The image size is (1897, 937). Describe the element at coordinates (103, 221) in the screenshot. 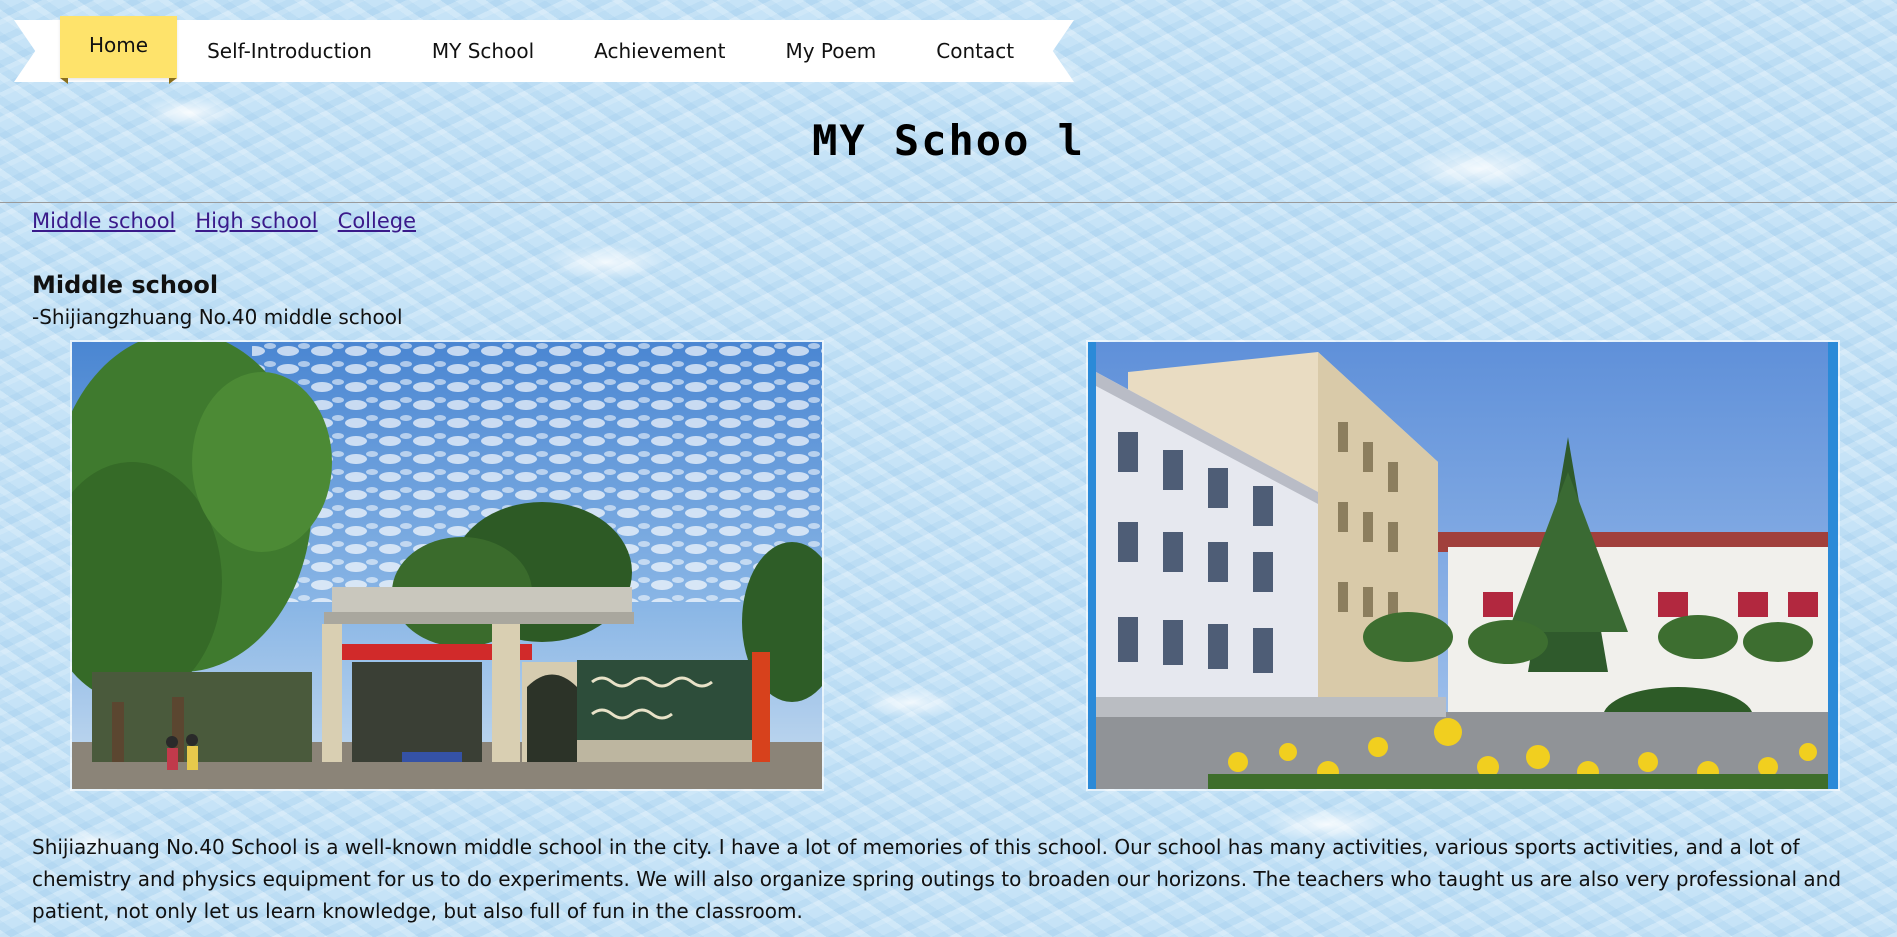

I see `subnav-link-middle-school: Middle school` at that location.